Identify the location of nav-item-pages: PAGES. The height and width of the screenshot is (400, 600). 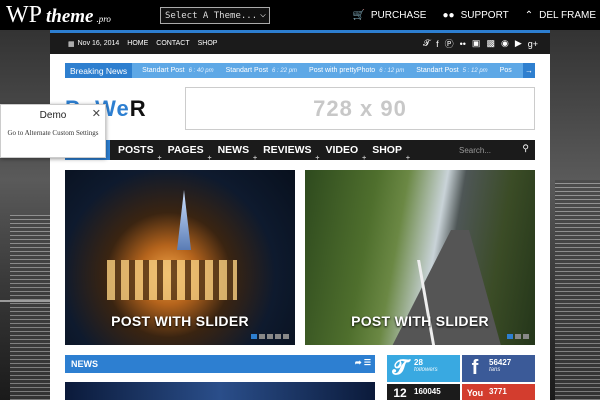
(190, 153).